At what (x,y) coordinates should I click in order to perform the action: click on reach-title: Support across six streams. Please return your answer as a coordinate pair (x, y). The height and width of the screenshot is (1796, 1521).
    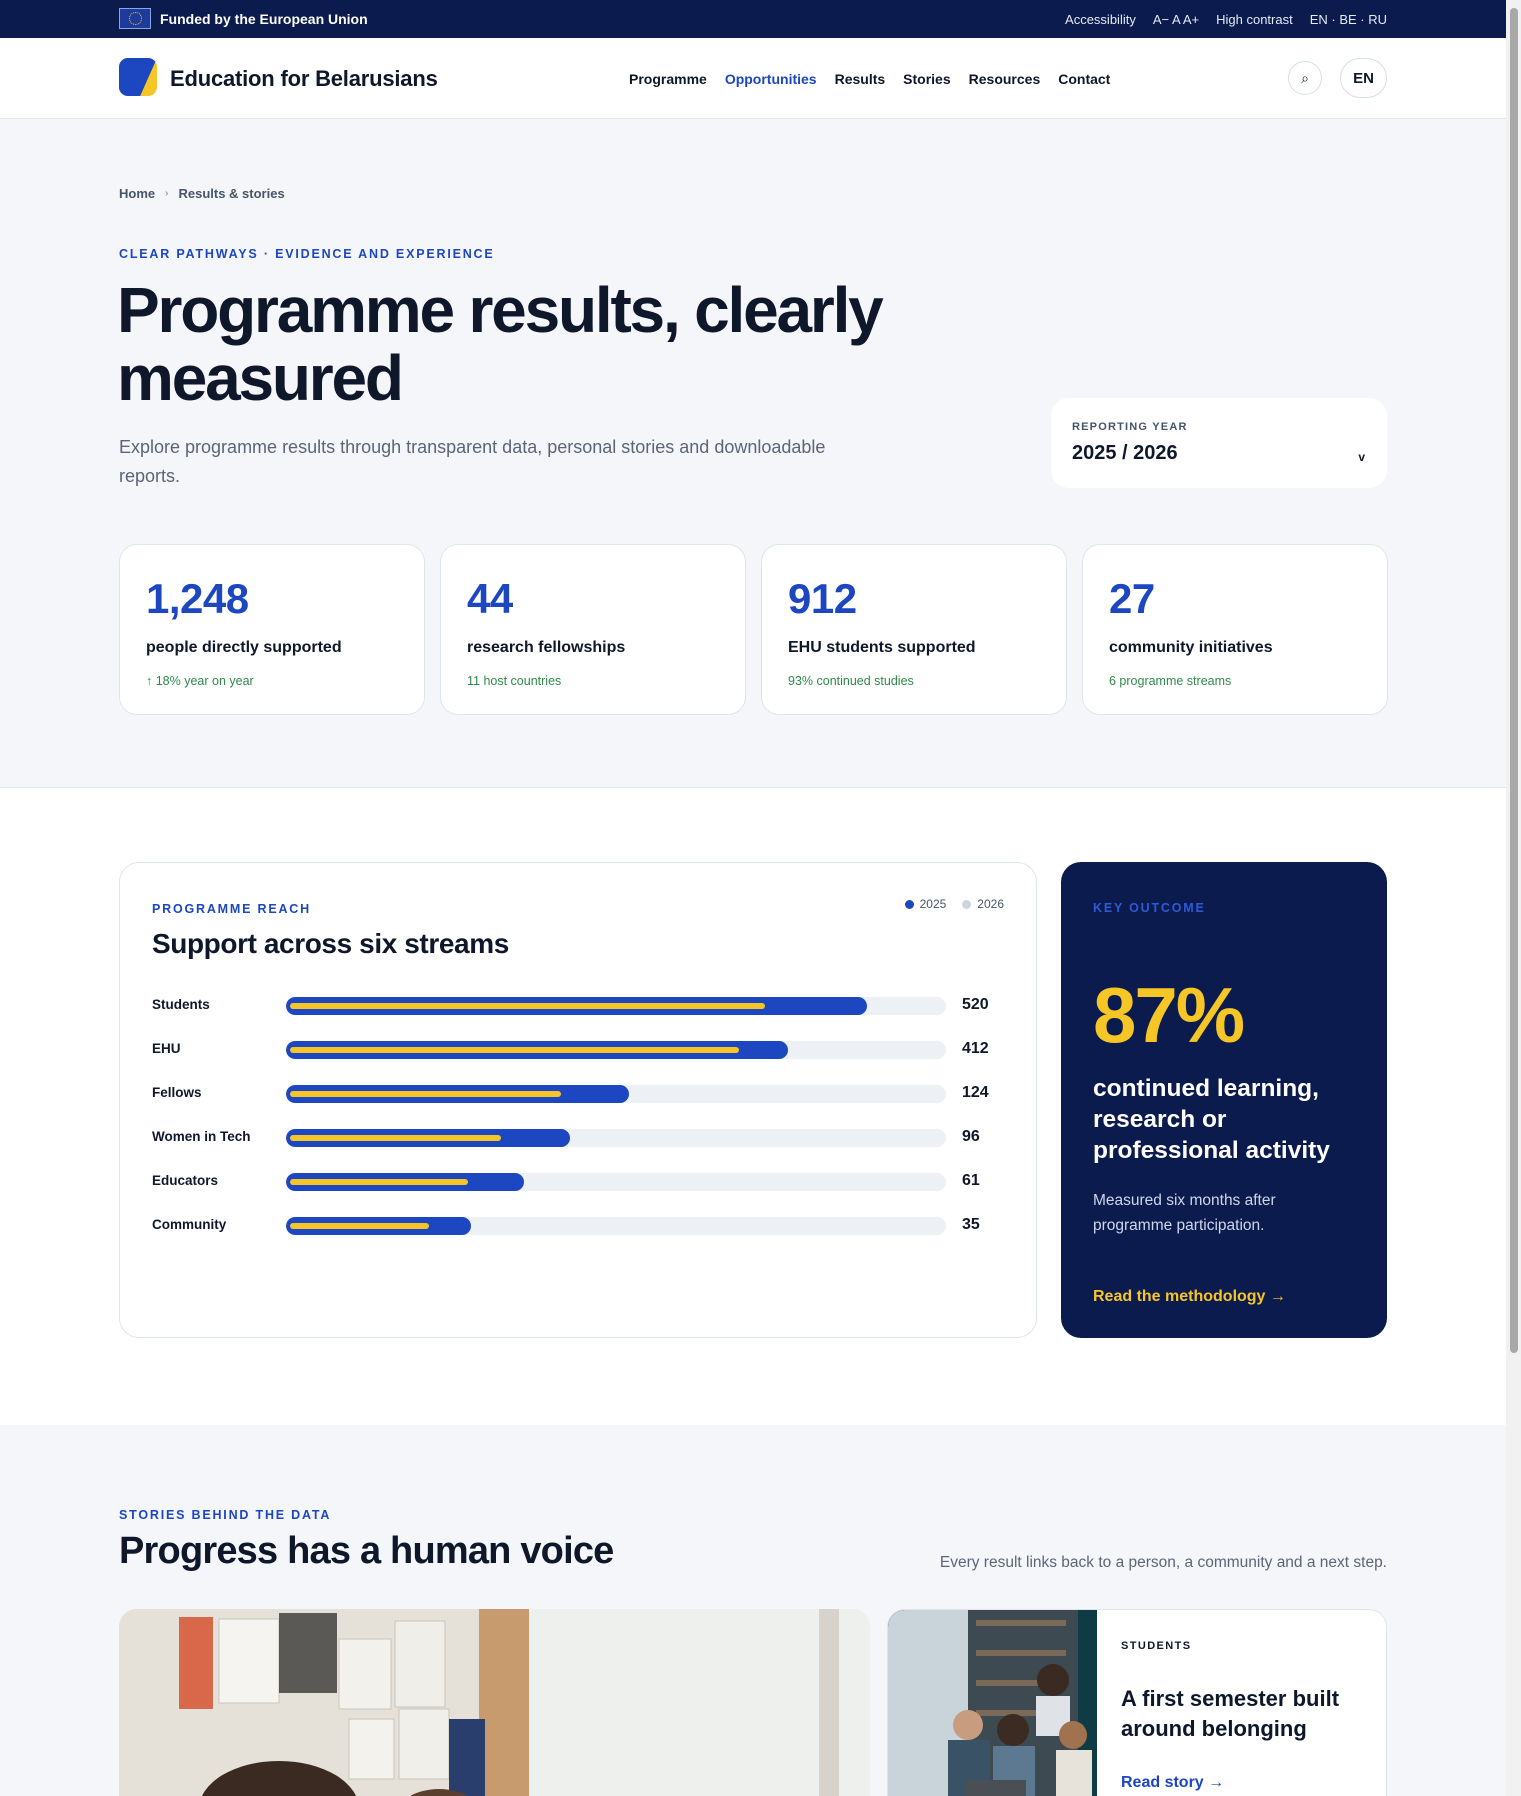
    Looking at the image, I should click on (330, 943).